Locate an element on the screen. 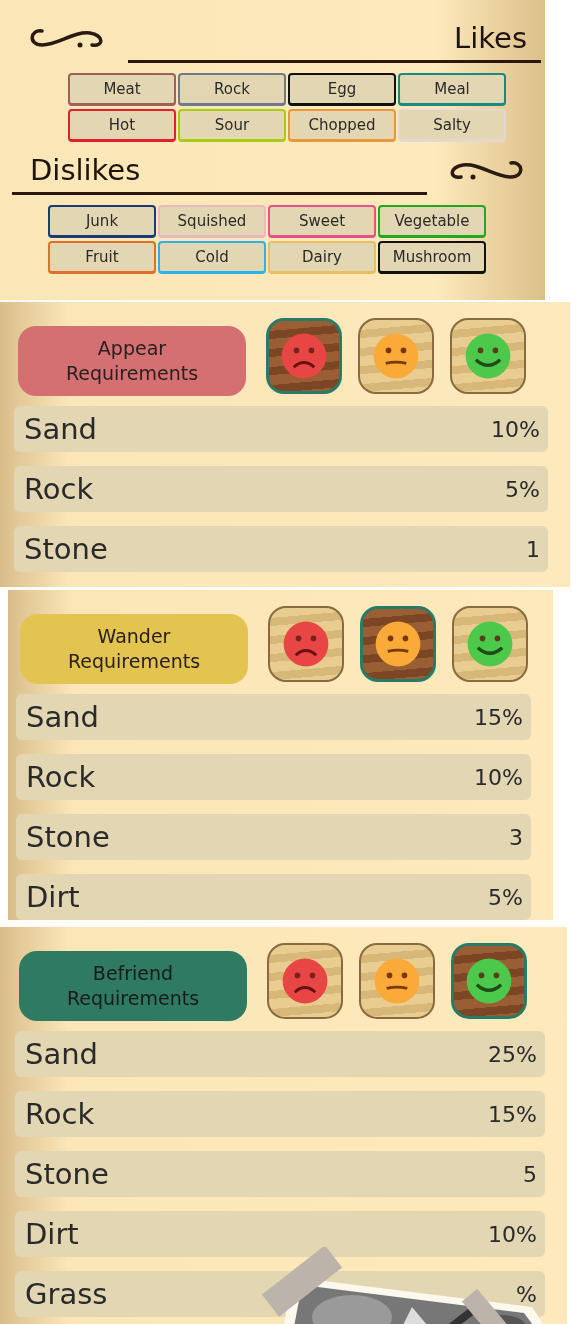 The height and width of the screenshot is (1324, 572). material-amount: 5 is located at coordinates (530, 1174).